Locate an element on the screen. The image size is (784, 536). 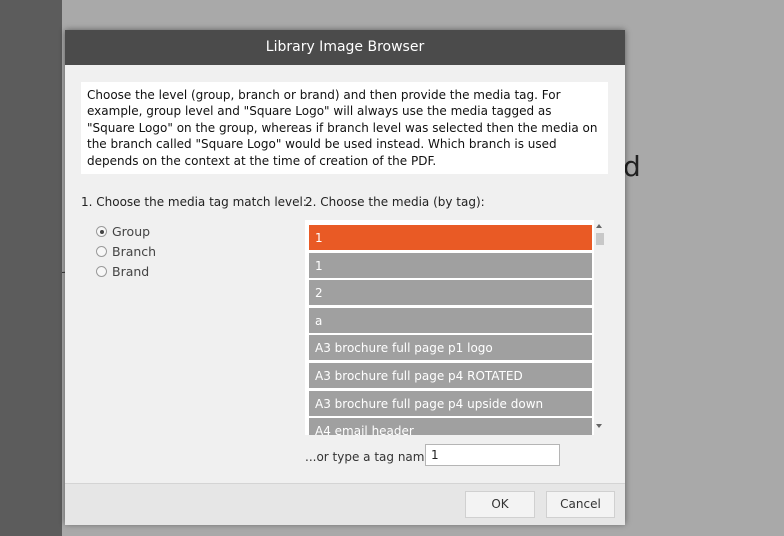
radio-branch-button is located at coordinates (101, 251).